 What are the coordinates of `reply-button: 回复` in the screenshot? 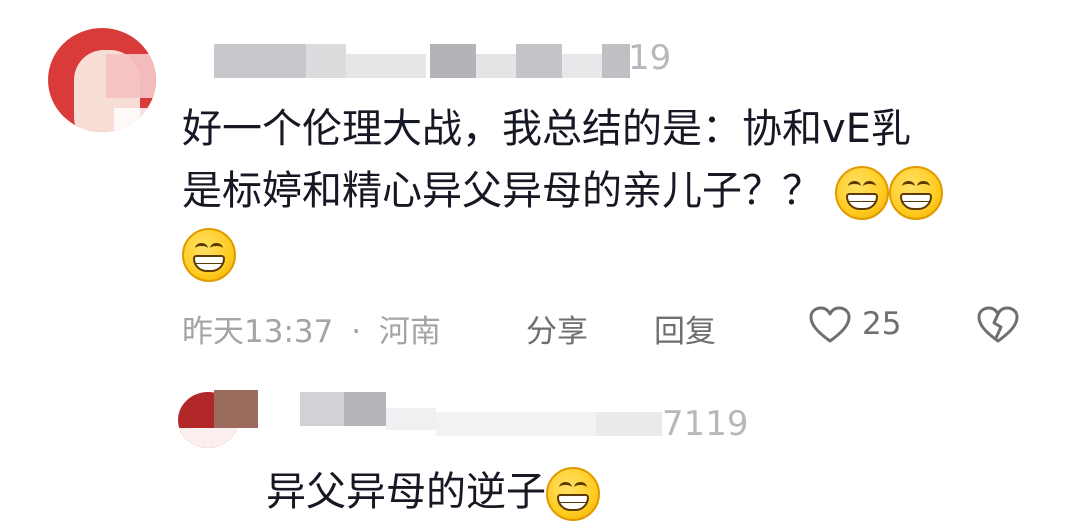 It's located at (685, 328).